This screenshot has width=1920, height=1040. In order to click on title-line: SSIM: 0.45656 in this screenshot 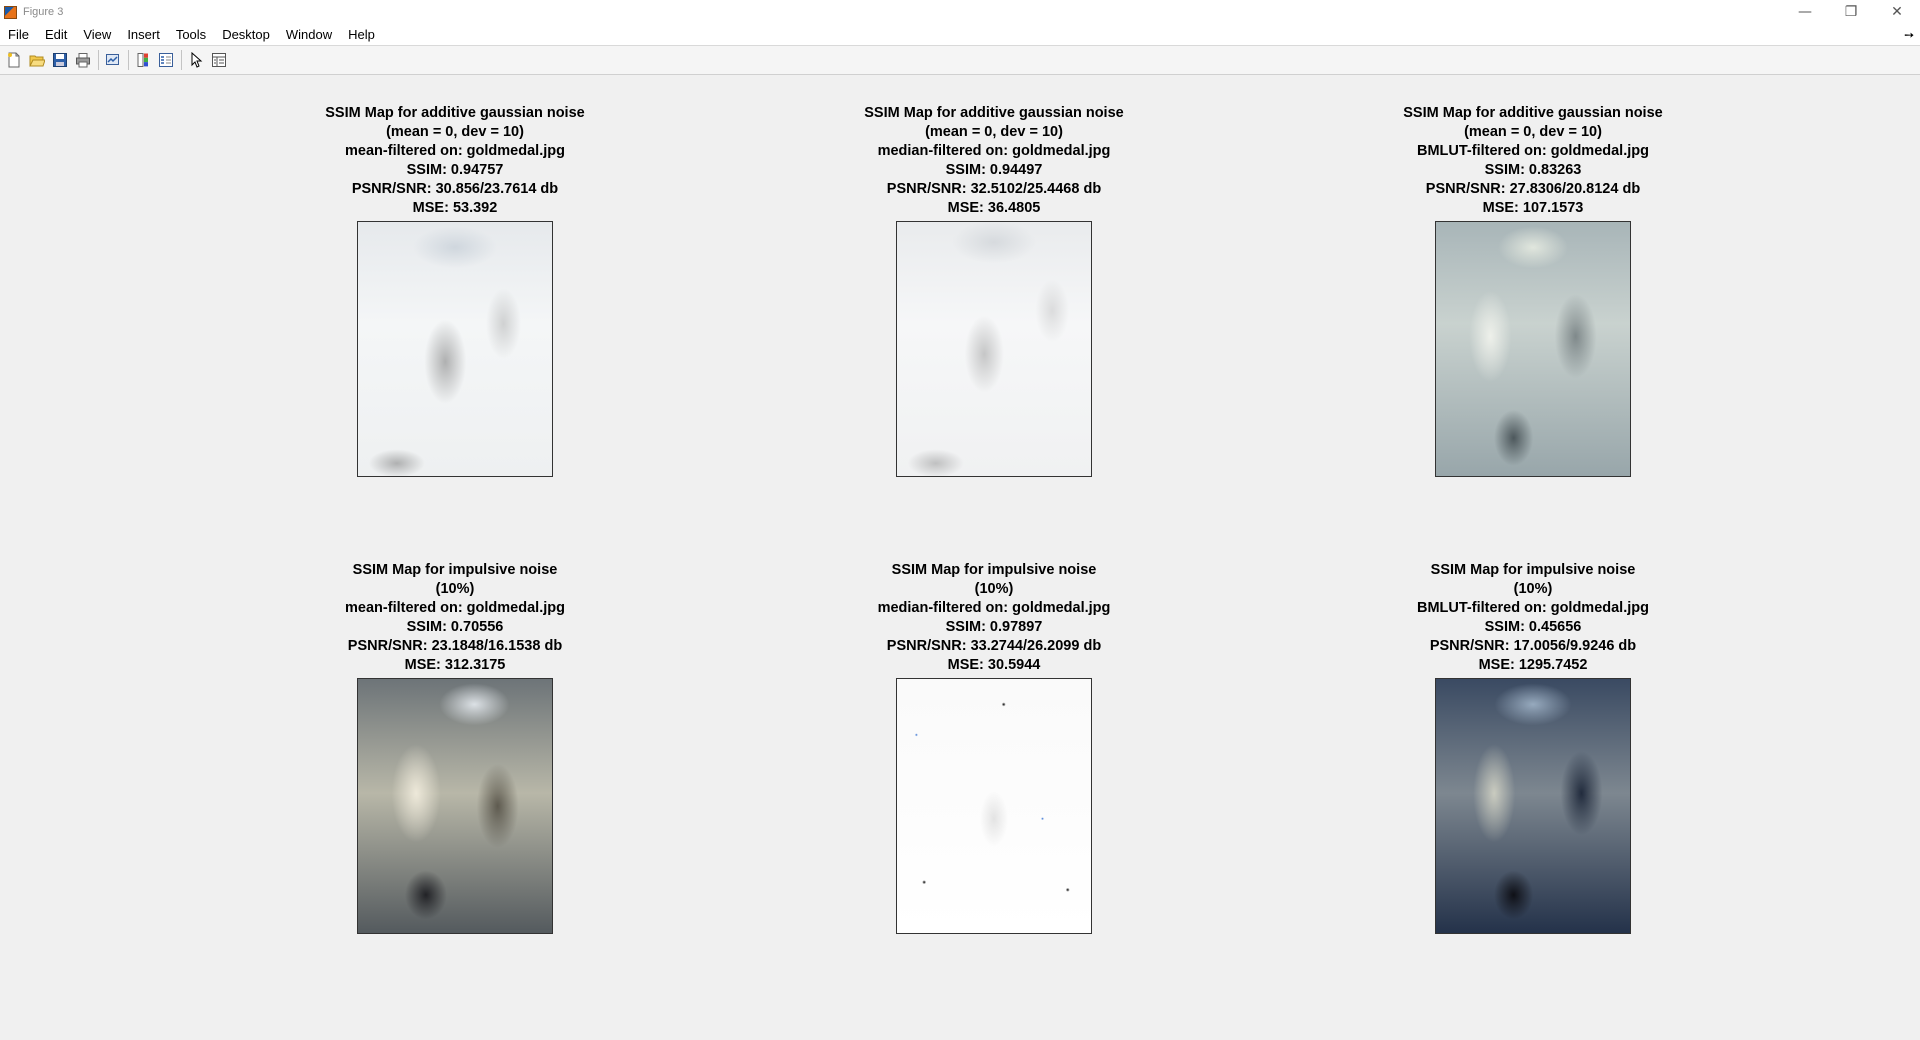, I will do `click(1533, 627)`.